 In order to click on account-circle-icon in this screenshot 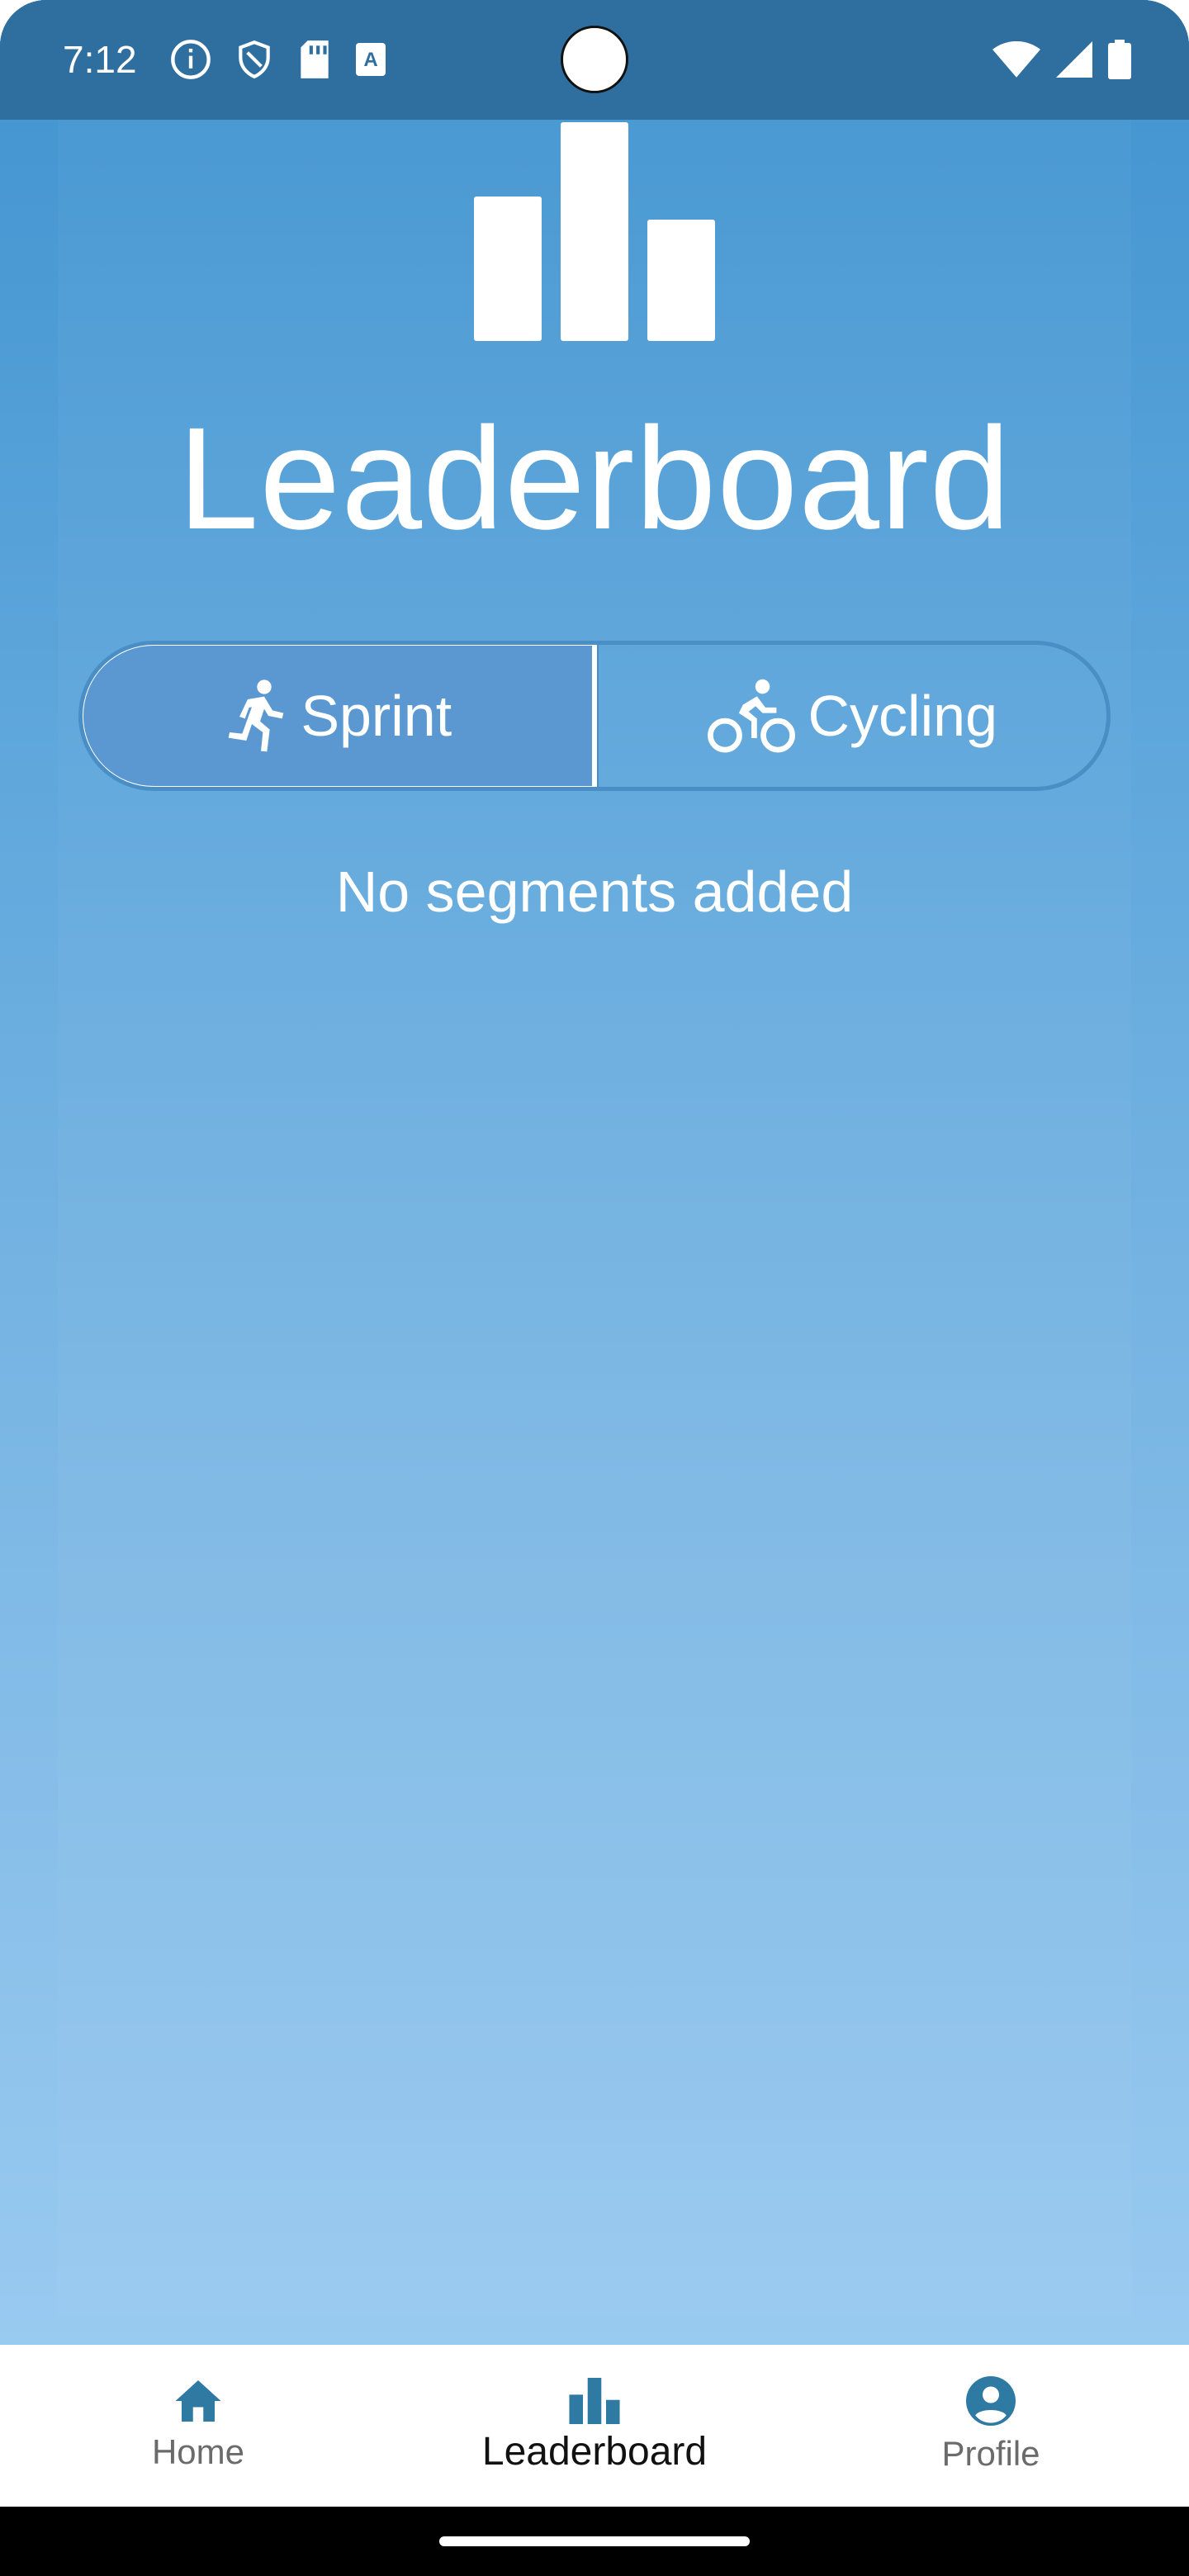, I will do `click(991, 2401)`.